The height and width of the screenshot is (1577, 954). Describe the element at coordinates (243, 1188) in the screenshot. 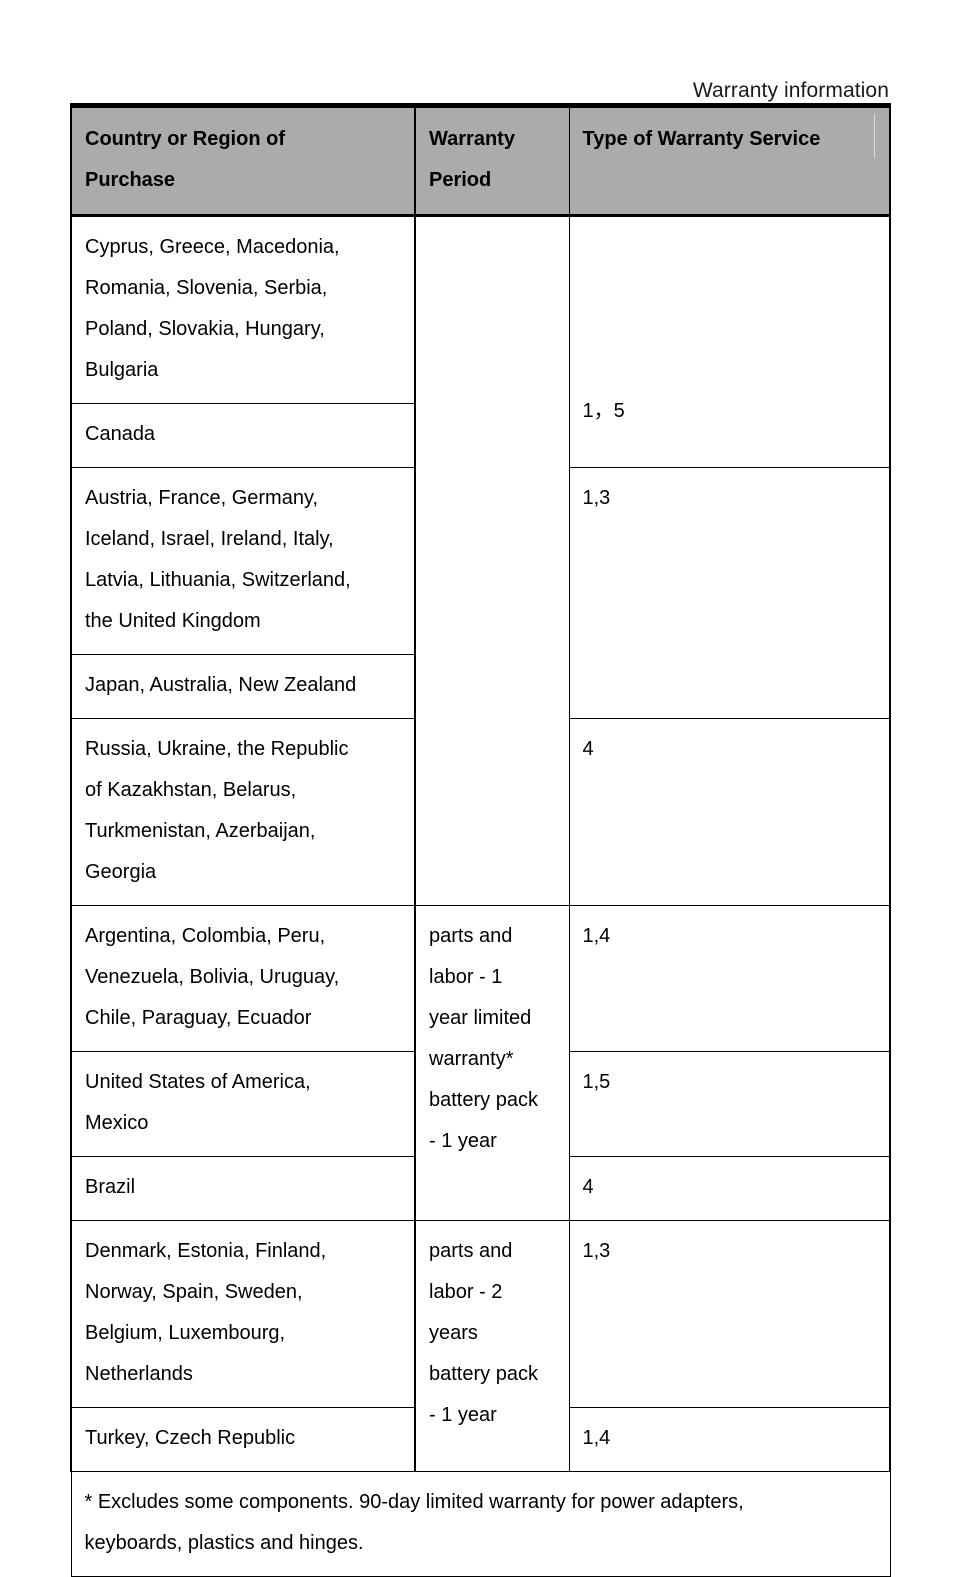

I see `cell-countries: Brazil` at that location.